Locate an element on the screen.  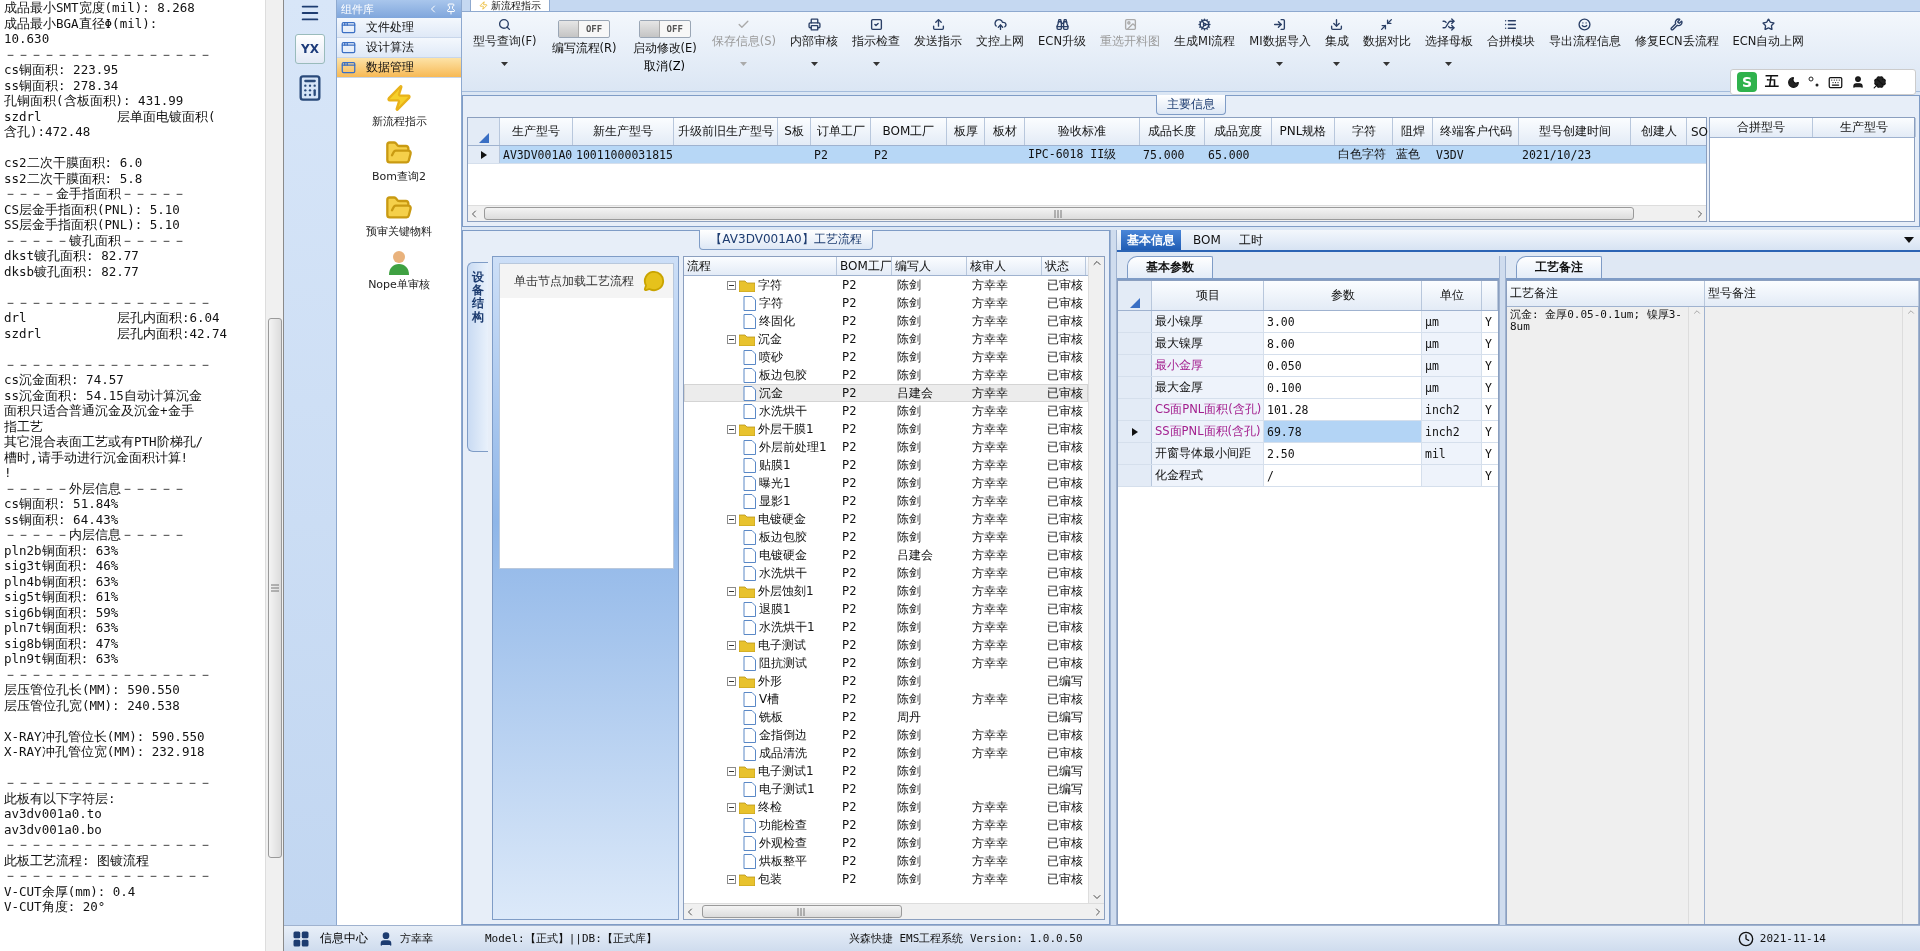
column-header: 新生产型号 is located at coordinates (623, 131).